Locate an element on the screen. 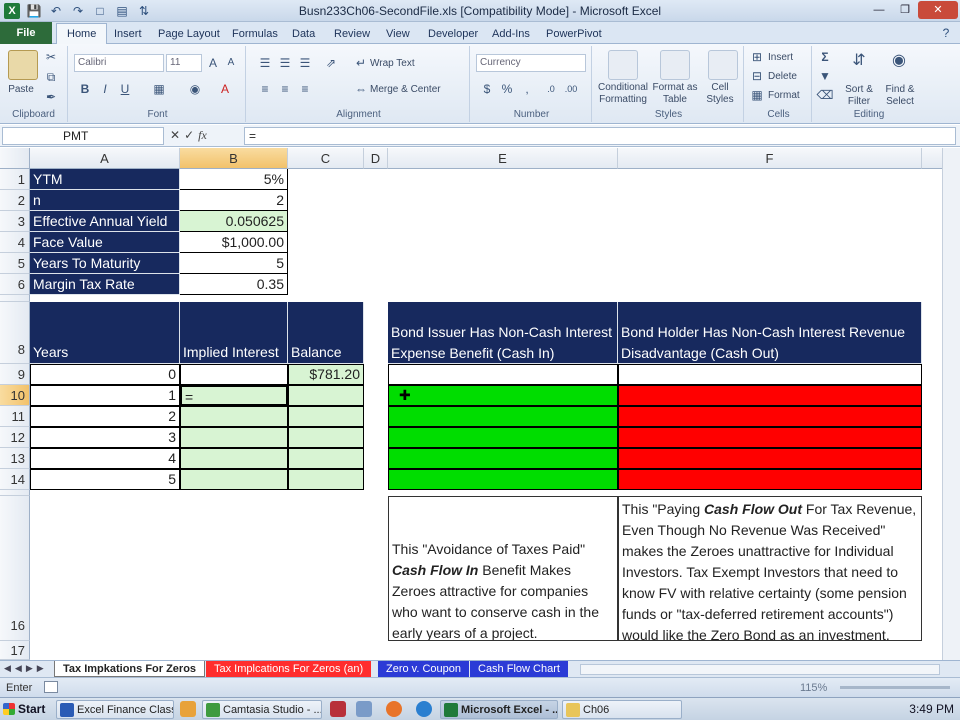 Image resolution: width=960 pixels, height=720 pixels. sheet-tab-tax-implications-an: Tax Implcations For Zeros (an) is located at coordinates (289, 669).